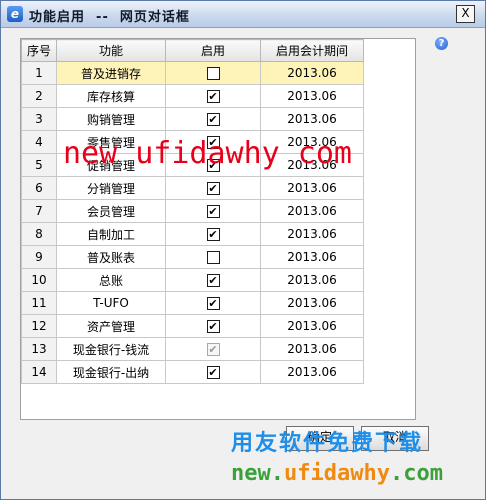 The height and width of the screenshot is (500, 486). I want to click on table-row: 10 总账 ✔ 2013.06, so click(192, 280).